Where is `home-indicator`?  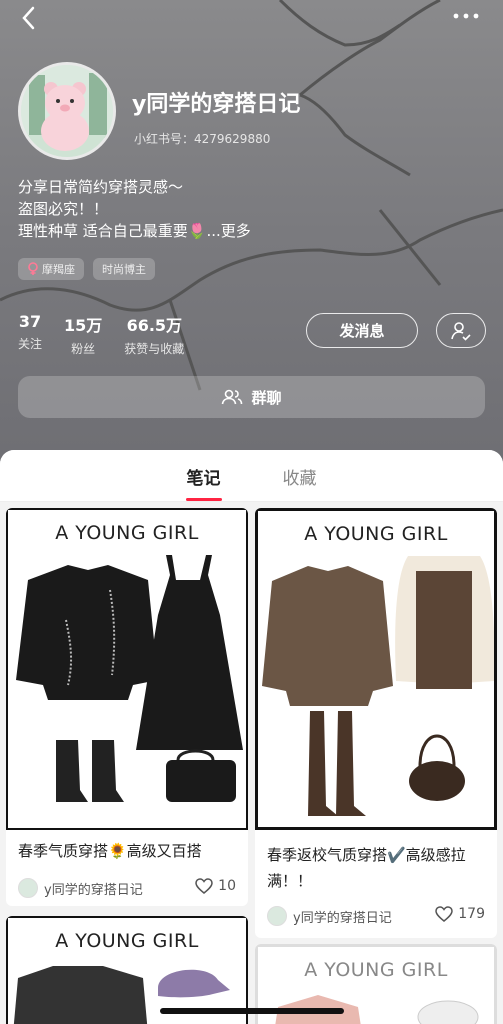 home-indicator is located at coordinates (252, 1011).